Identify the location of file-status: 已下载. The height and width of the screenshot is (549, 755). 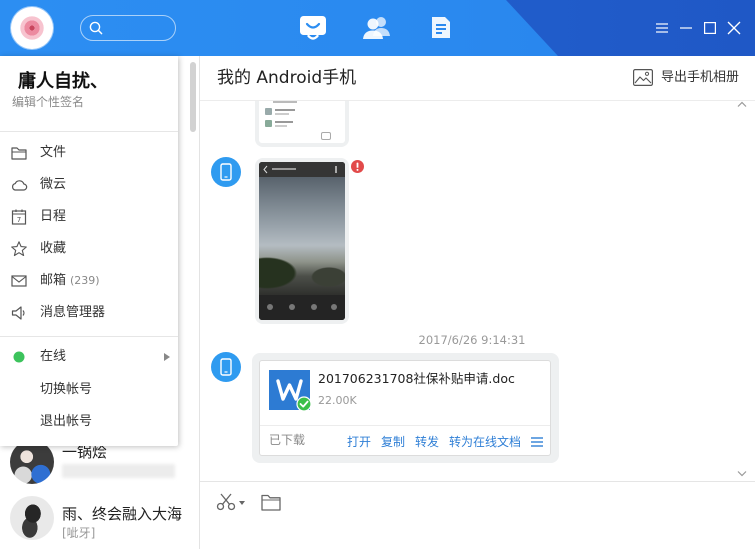
(287, 440).